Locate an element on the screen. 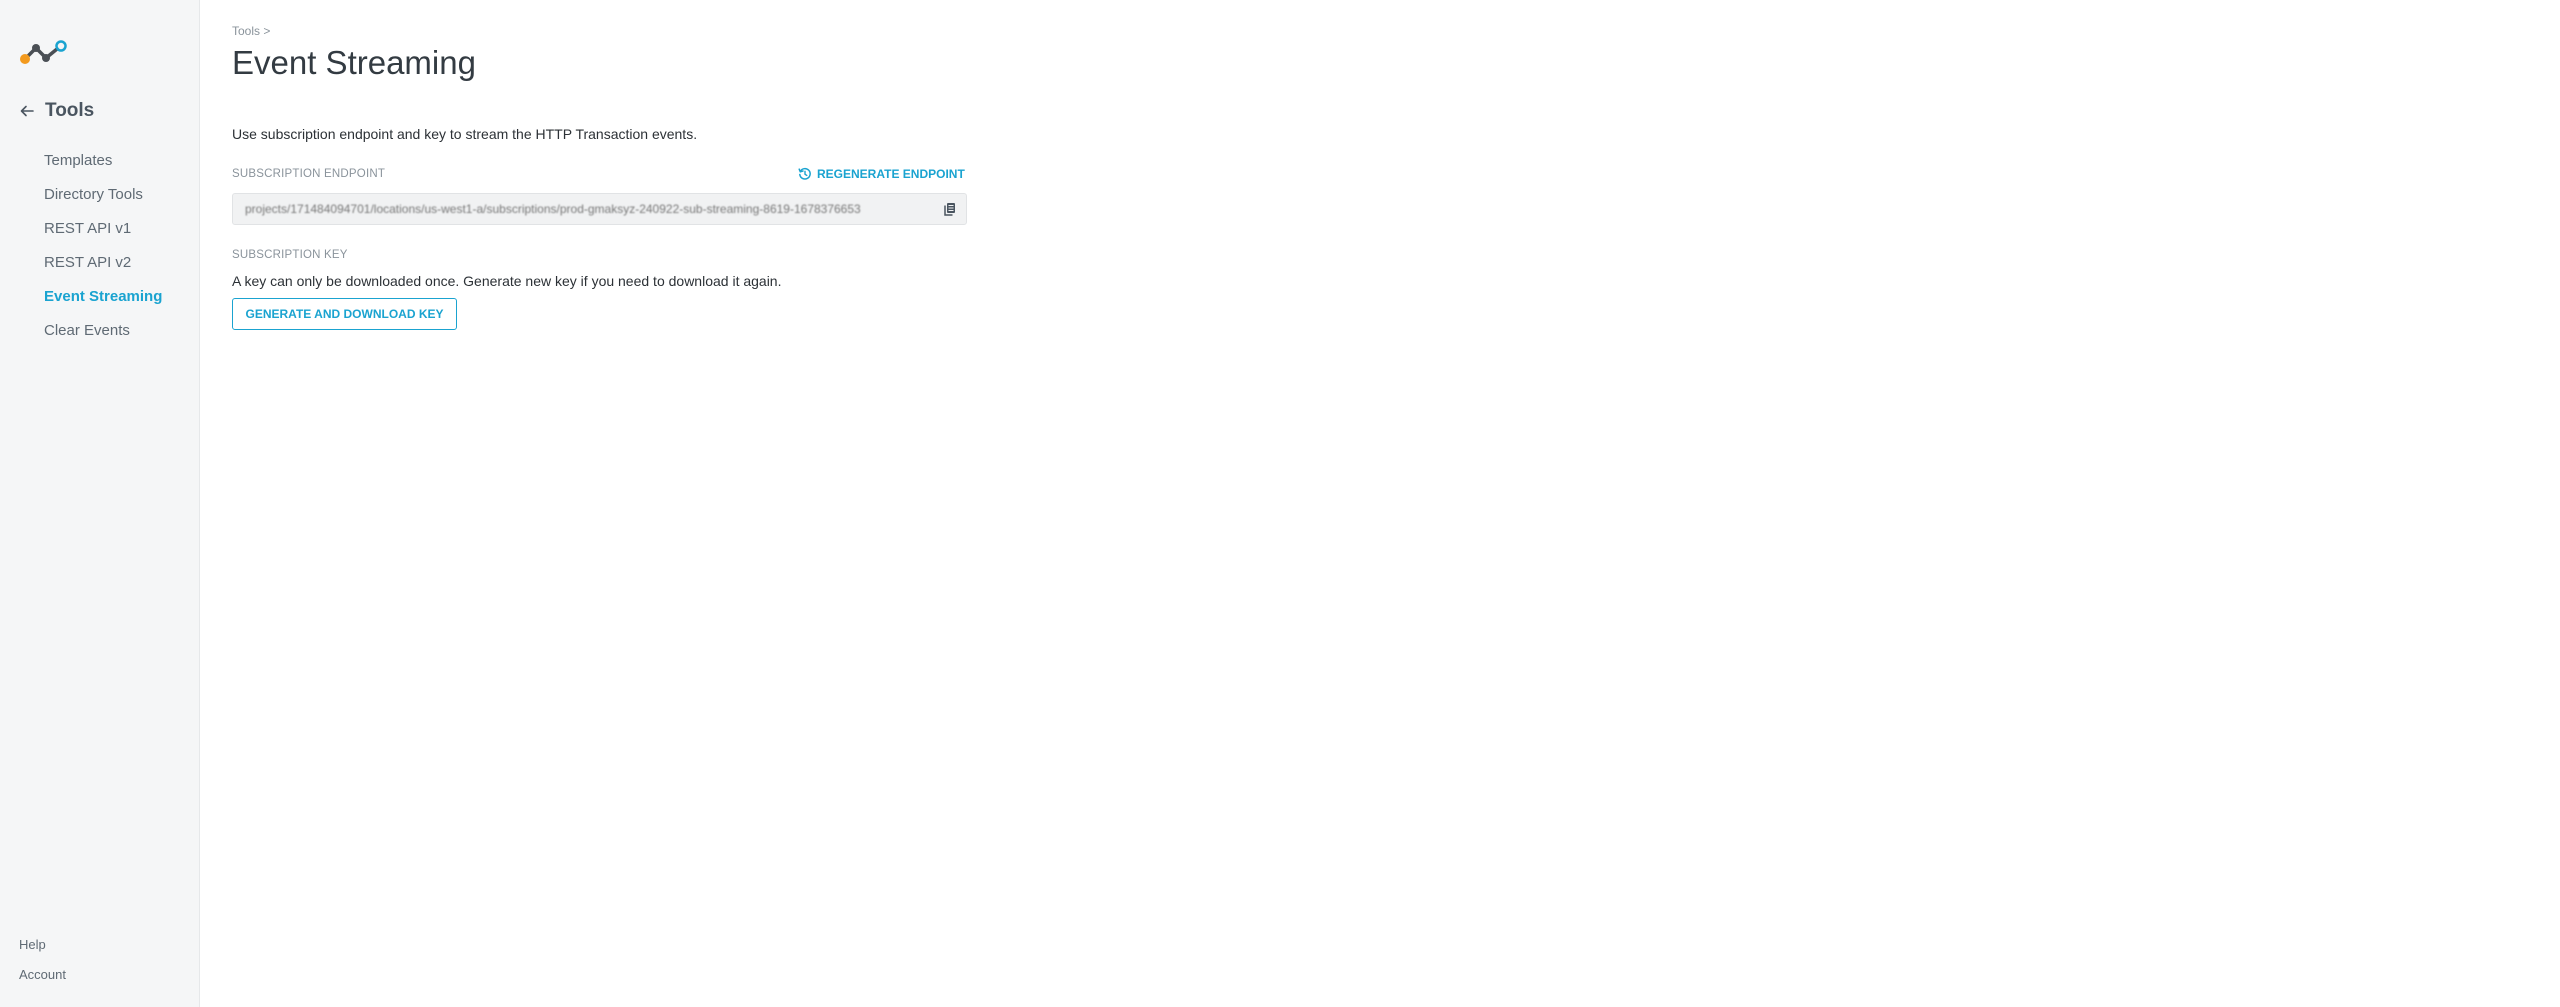  sidebar-bottom-links: Help Account is located at coordinates (42, 967).